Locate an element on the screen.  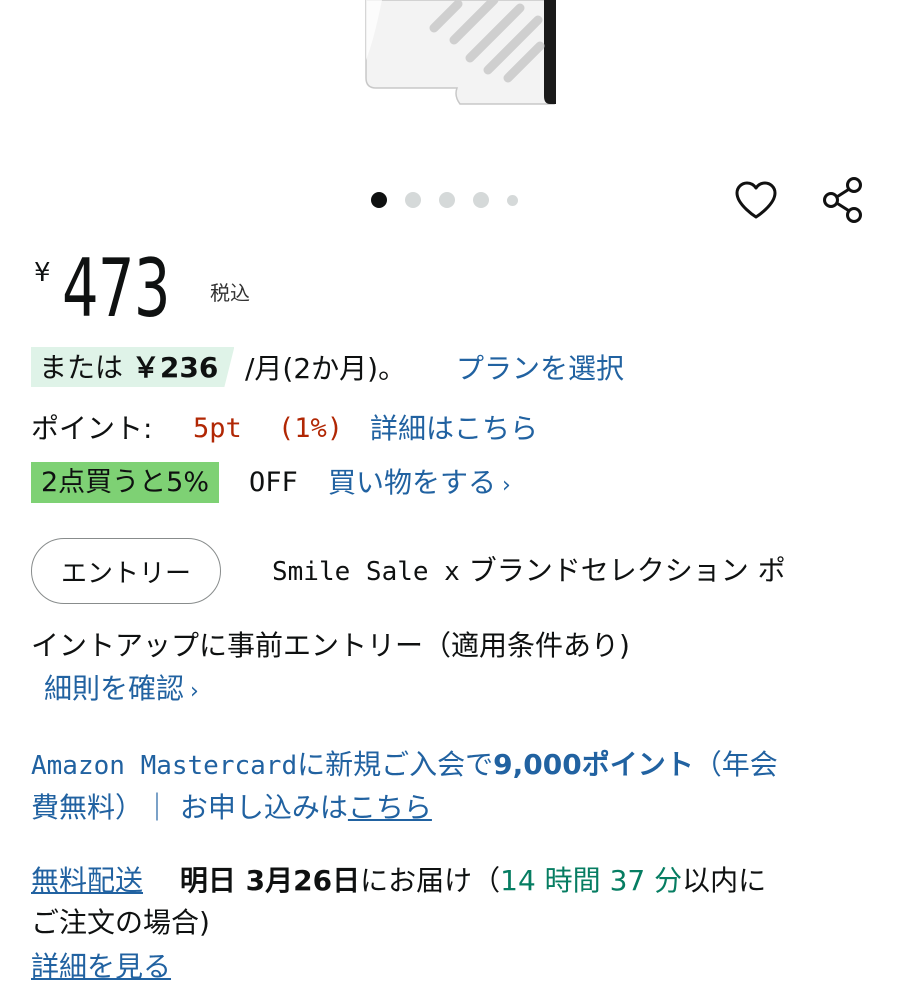
card-promo-annual: （年会 is located at coordinates (735, 764).